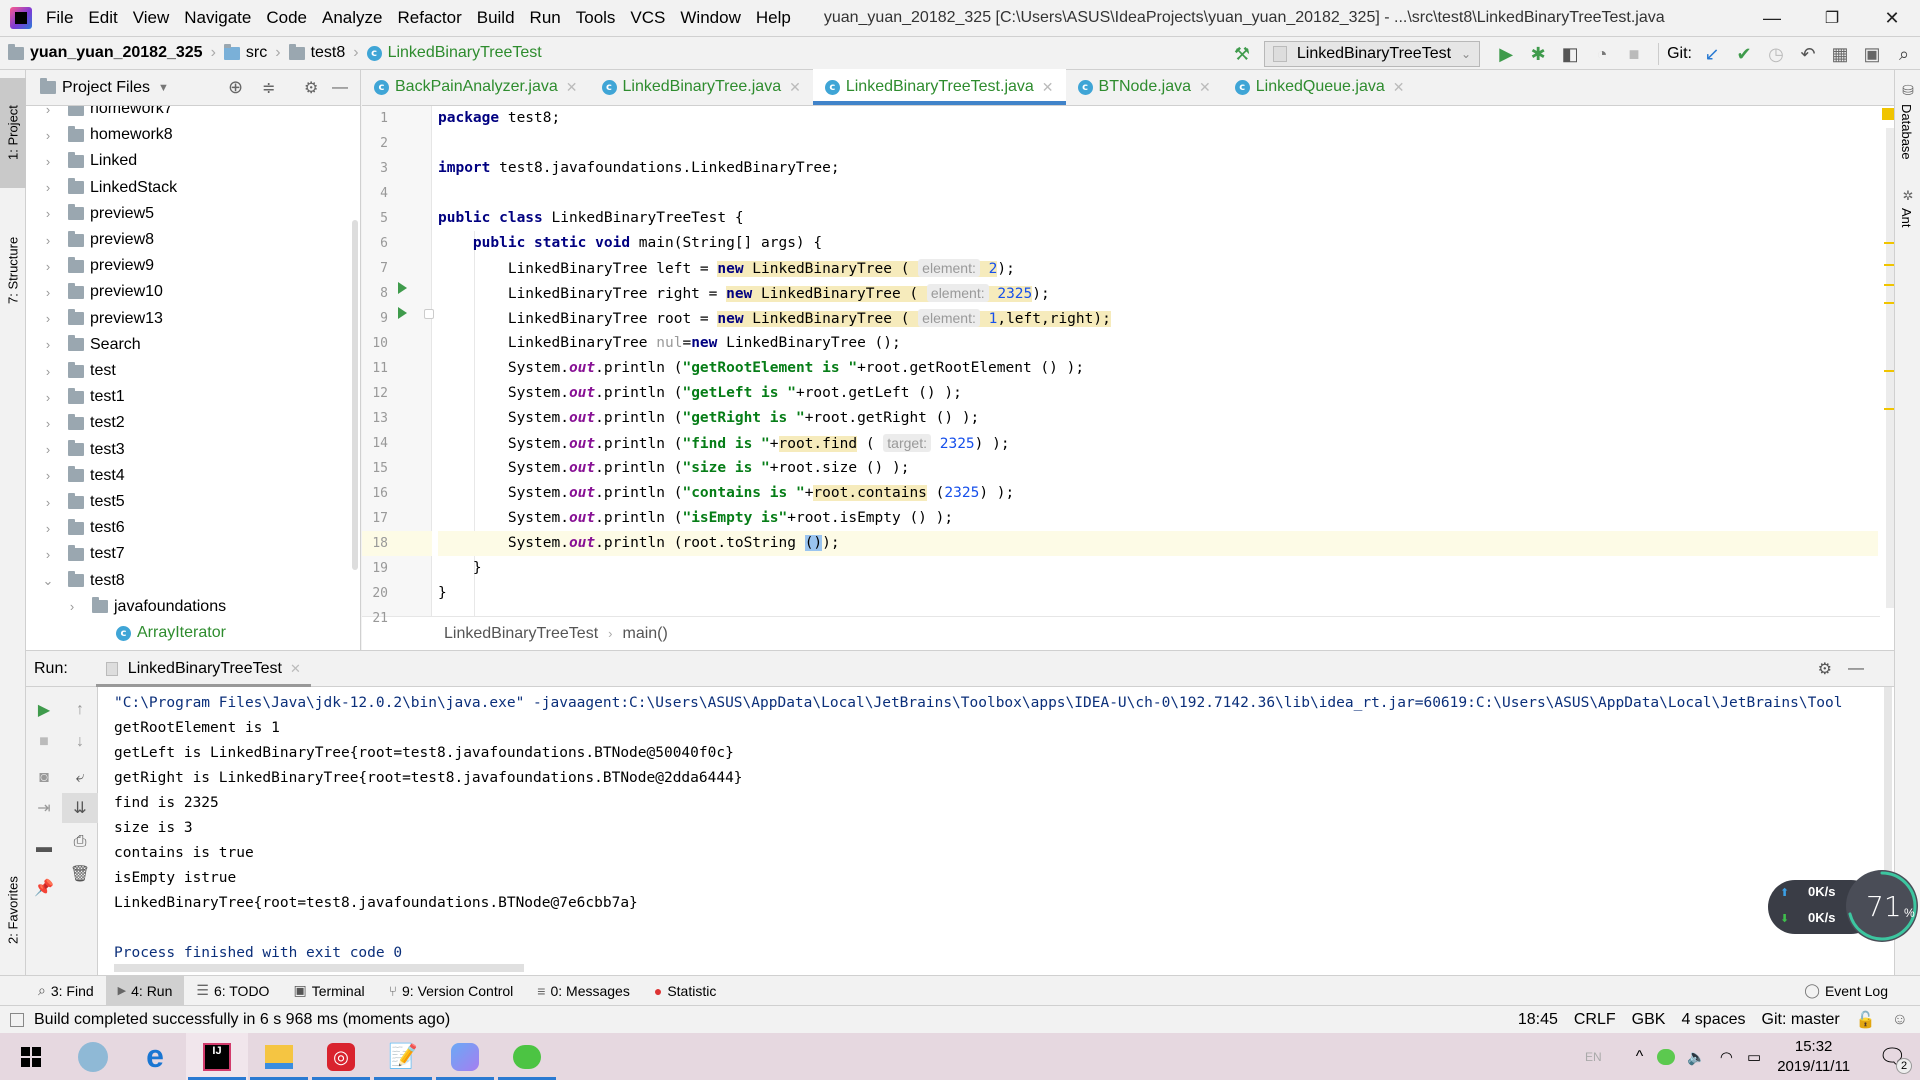 This screenshot has height=1080, width=1920. What do you see at coordinates (80, 808) in the screenshot?
I see `scroll-to-end-icon: ⇊` at bounding box center [80, 808].